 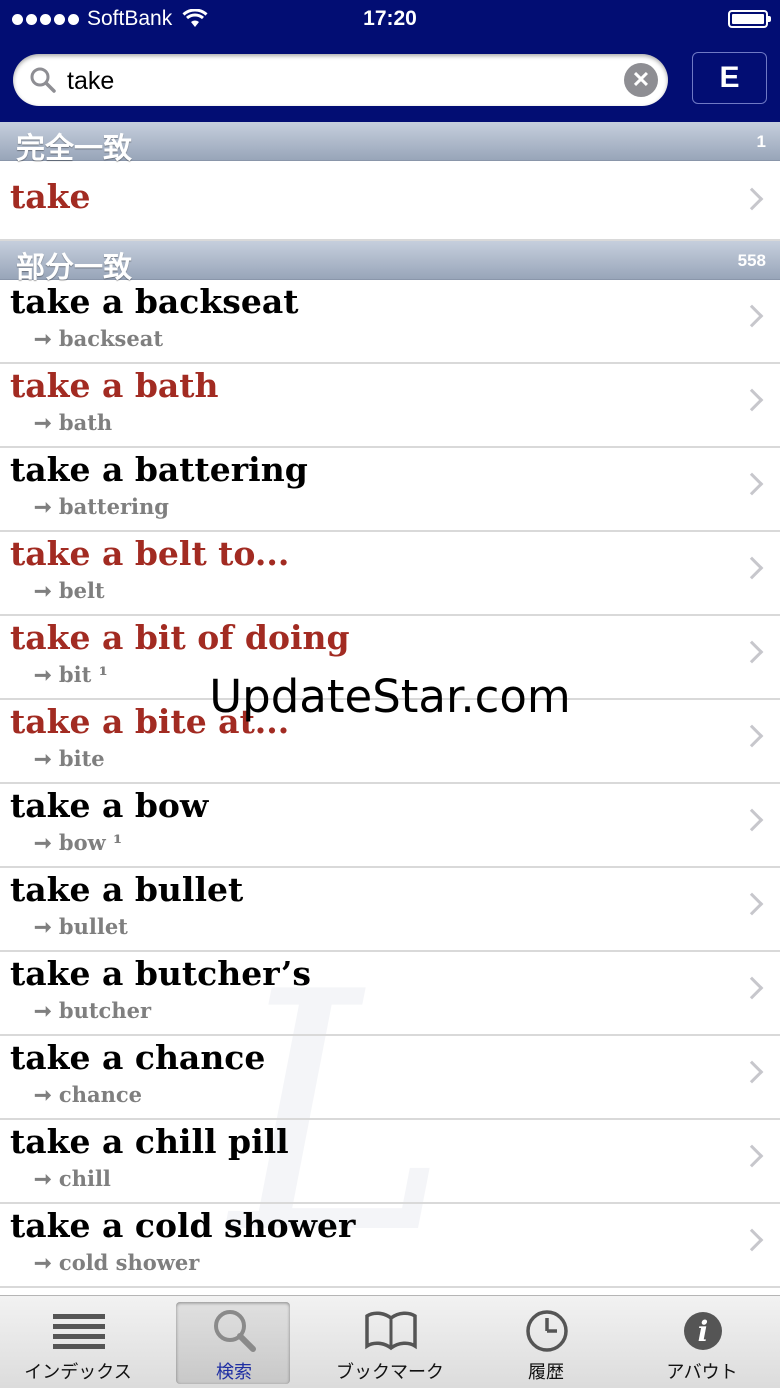 I want to click on status-bar: SoftBank 17:20, so click(x=390, y=20).